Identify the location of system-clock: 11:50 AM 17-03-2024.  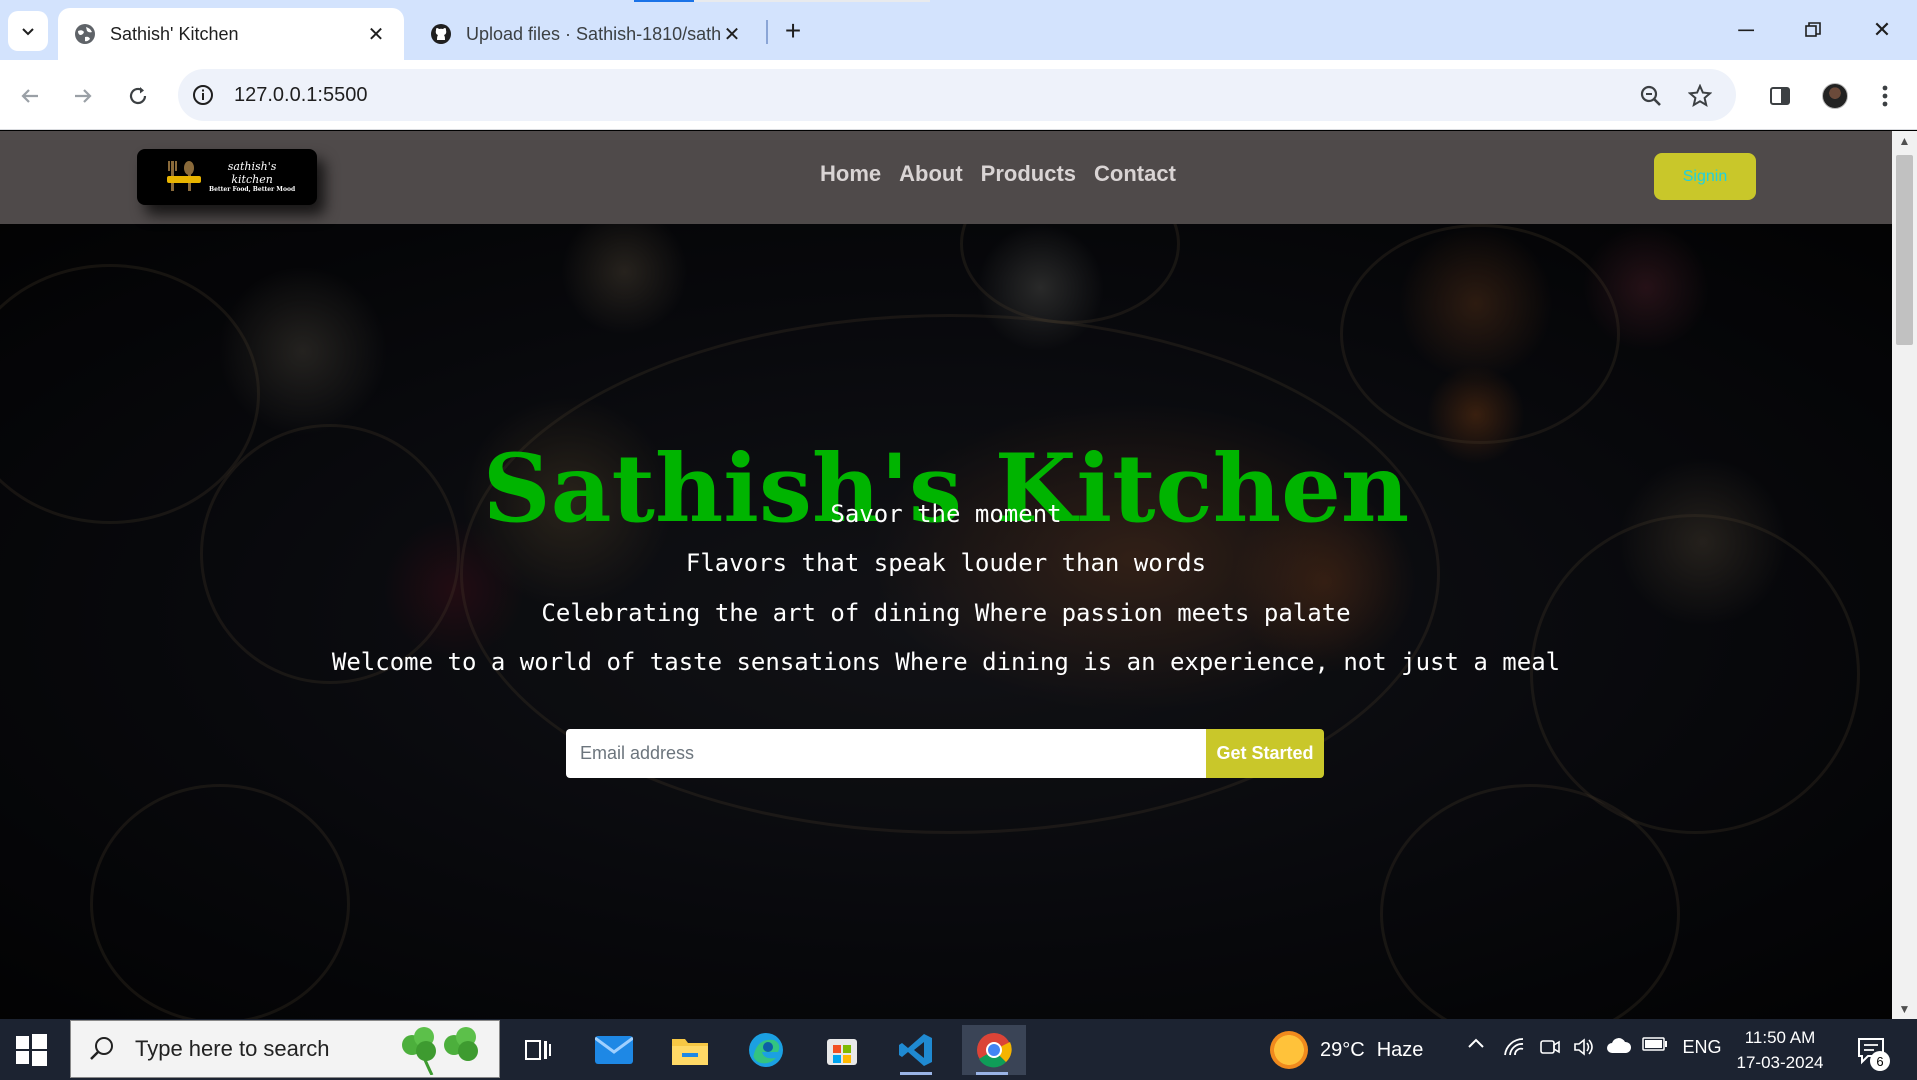
(1780, 1050).